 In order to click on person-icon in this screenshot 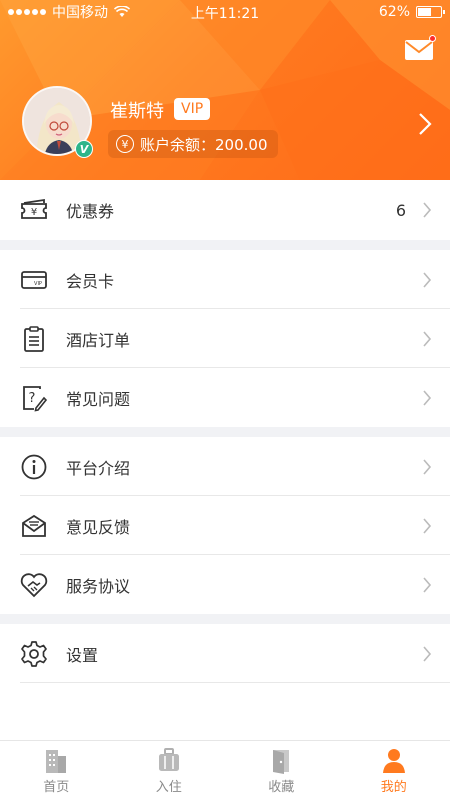, I will do `click(393, 761)`.